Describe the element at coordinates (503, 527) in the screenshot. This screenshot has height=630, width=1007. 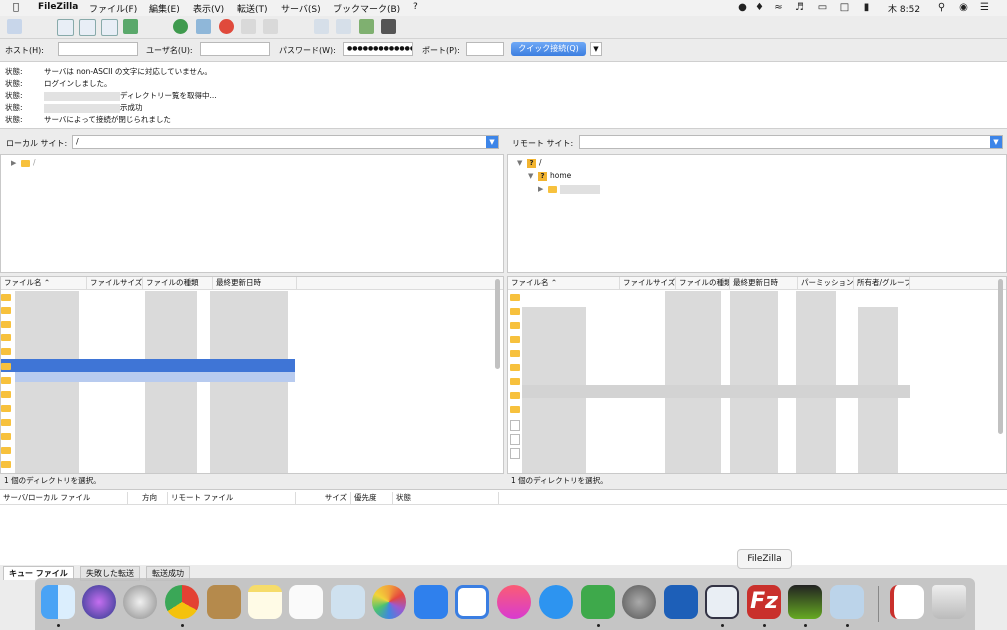
I see `transfer-queue: サーバ/ローカル ファイル 方向 リモート ファイル サイズ 優先度 状態` at that location.